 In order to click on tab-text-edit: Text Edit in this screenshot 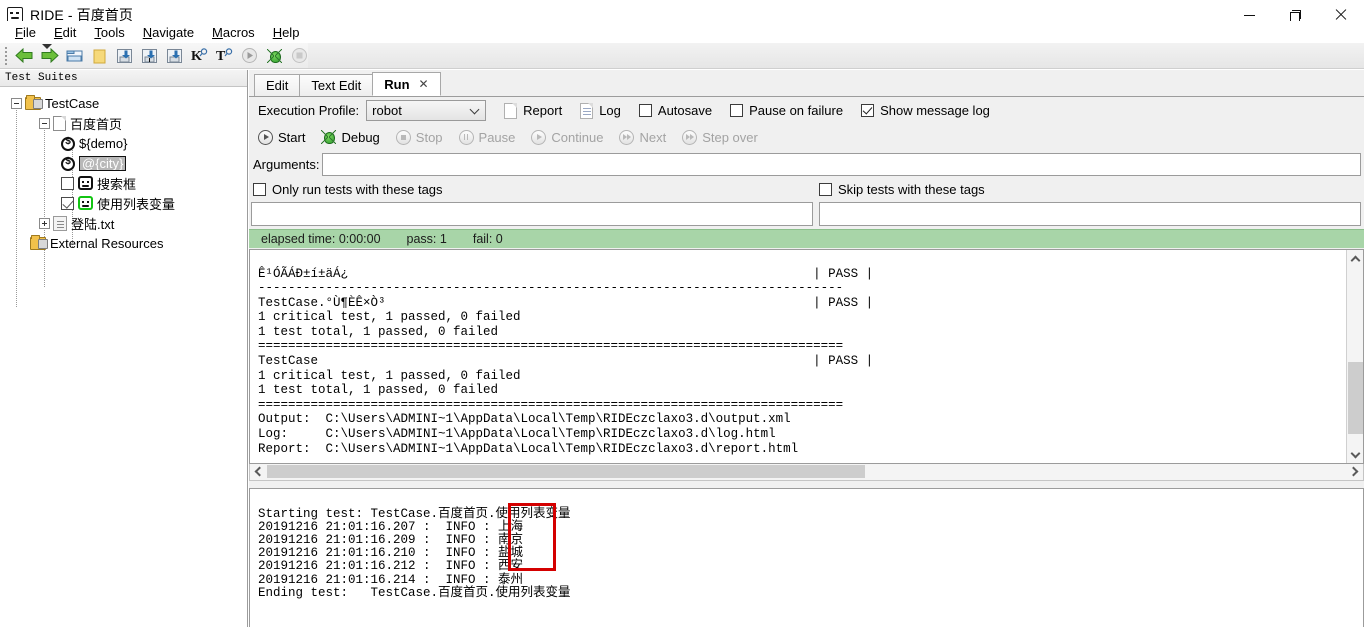, I will do `click(336, 85)`.